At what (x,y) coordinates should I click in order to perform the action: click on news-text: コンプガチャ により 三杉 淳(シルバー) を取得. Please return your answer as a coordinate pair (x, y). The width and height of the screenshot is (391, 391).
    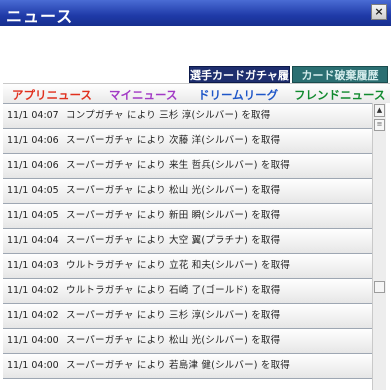
    Looking at the image, I should click on (168, 115).